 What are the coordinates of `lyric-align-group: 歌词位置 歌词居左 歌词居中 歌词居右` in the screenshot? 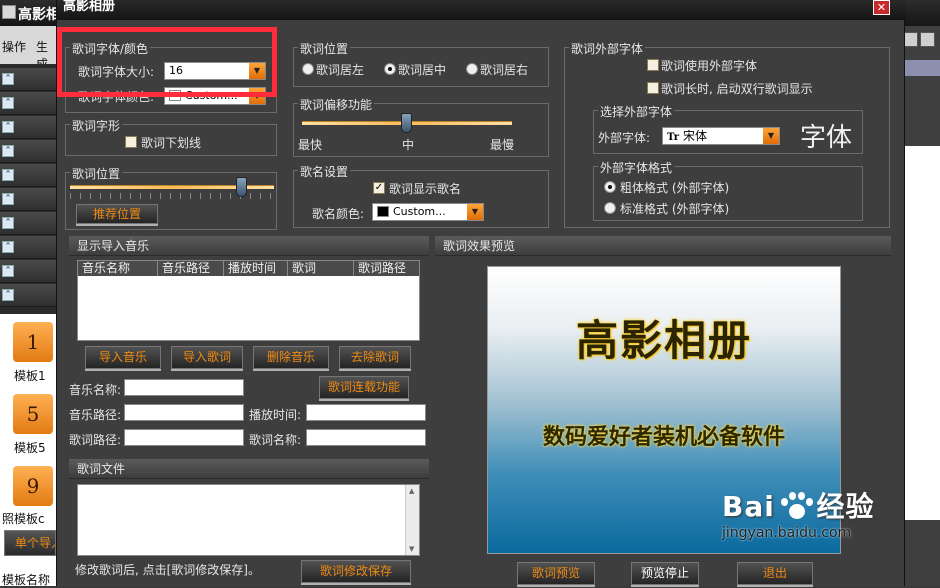 It's located at (421, 63).